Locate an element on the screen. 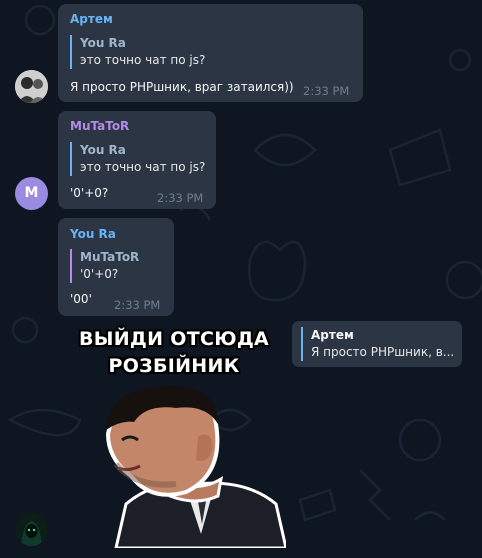 This screenshot has width=482, height=558. message-text: '00' is located at coordinates (81, 299).